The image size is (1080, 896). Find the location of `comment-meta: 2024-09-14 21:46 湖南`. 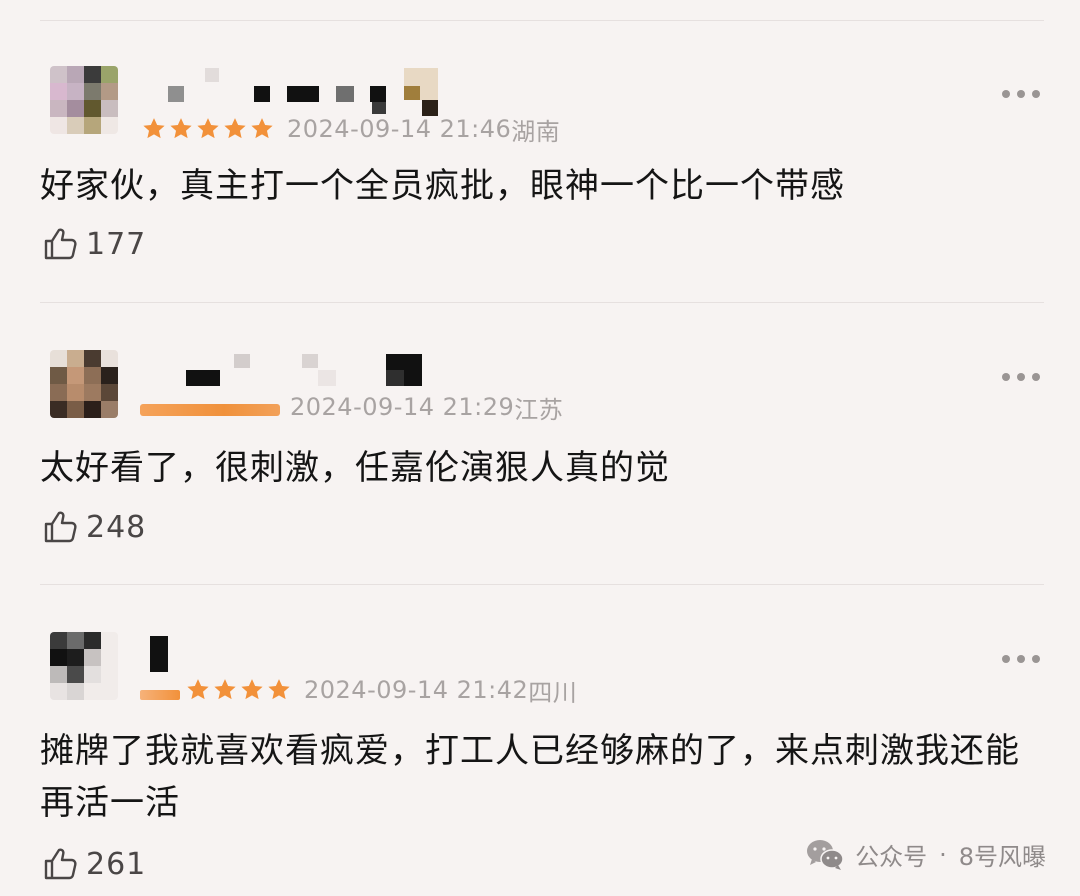

comment-meta: 2024-09-14 21:46 湖南 is located at coordinates (350, 129).